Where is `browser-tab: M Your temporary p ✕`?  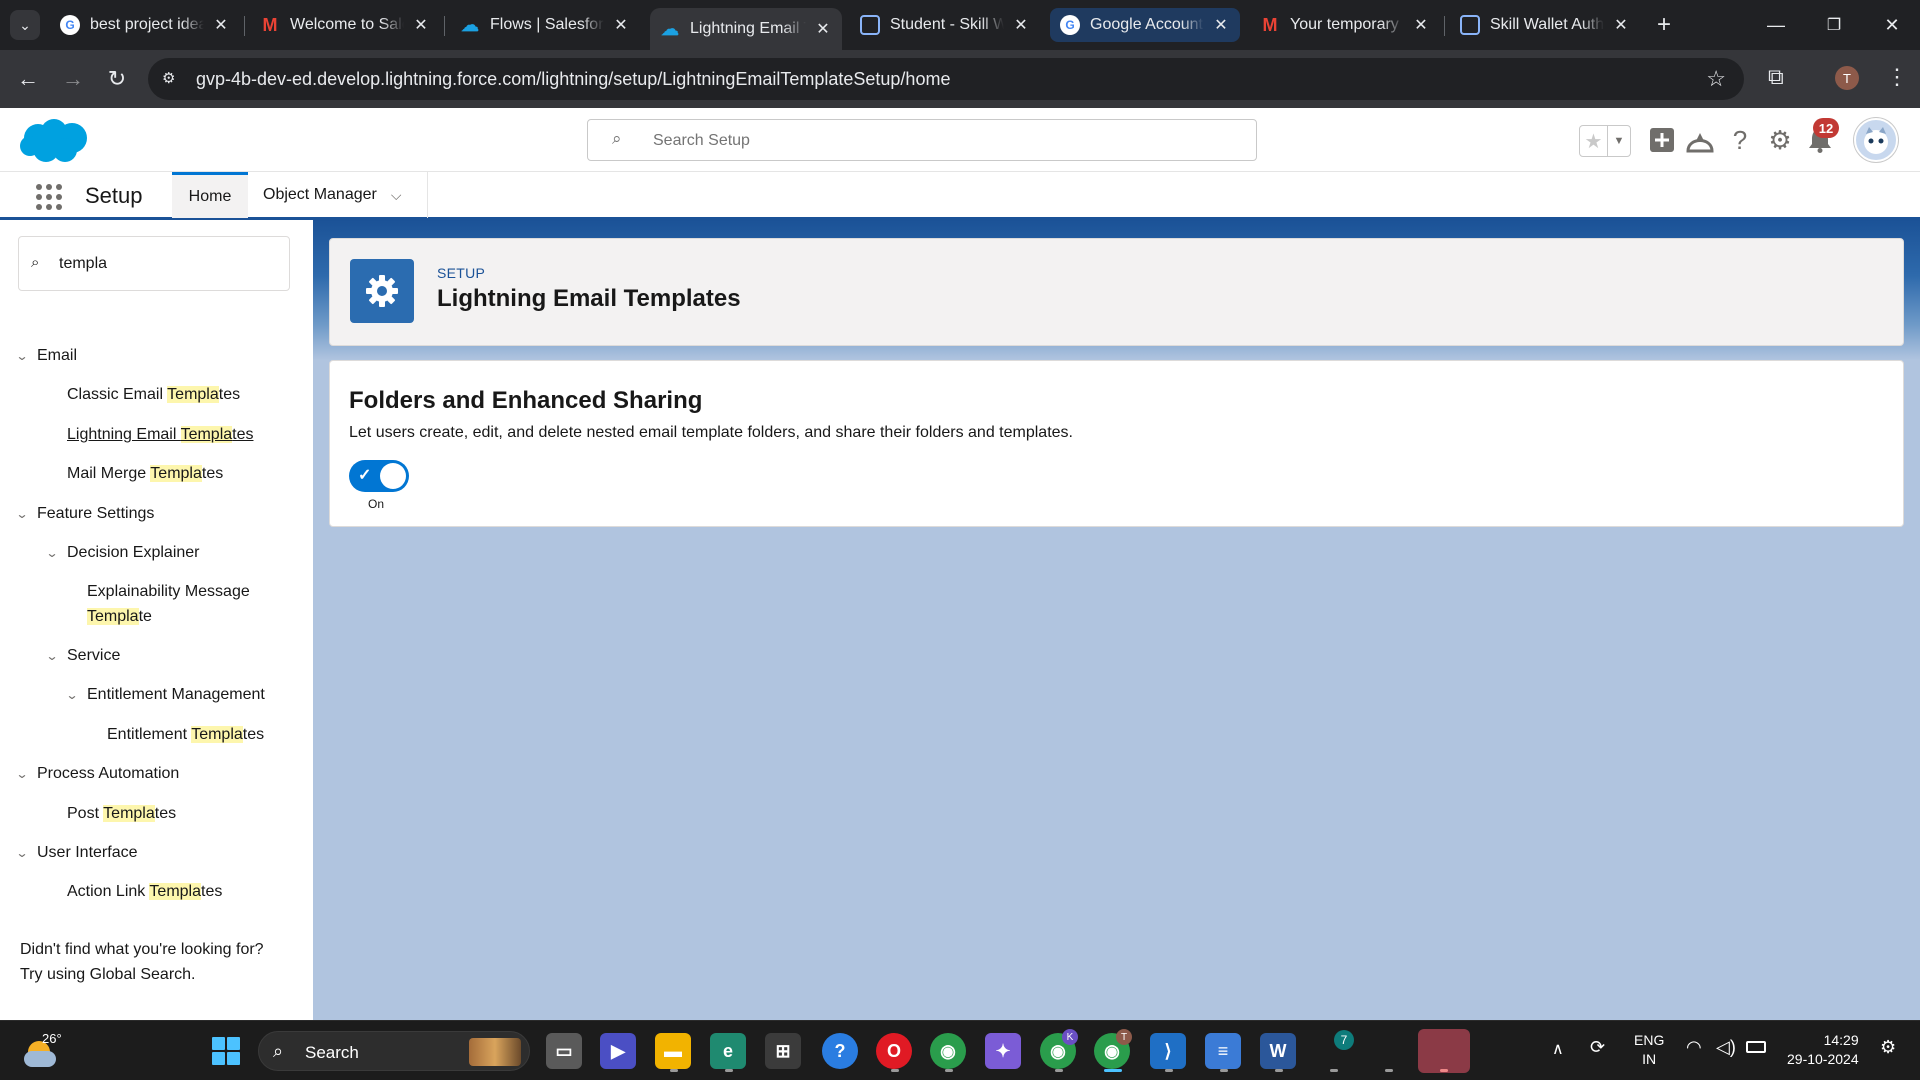
browser-tab: M Your temporary p ✕ is located at coordinates (1345, 25).